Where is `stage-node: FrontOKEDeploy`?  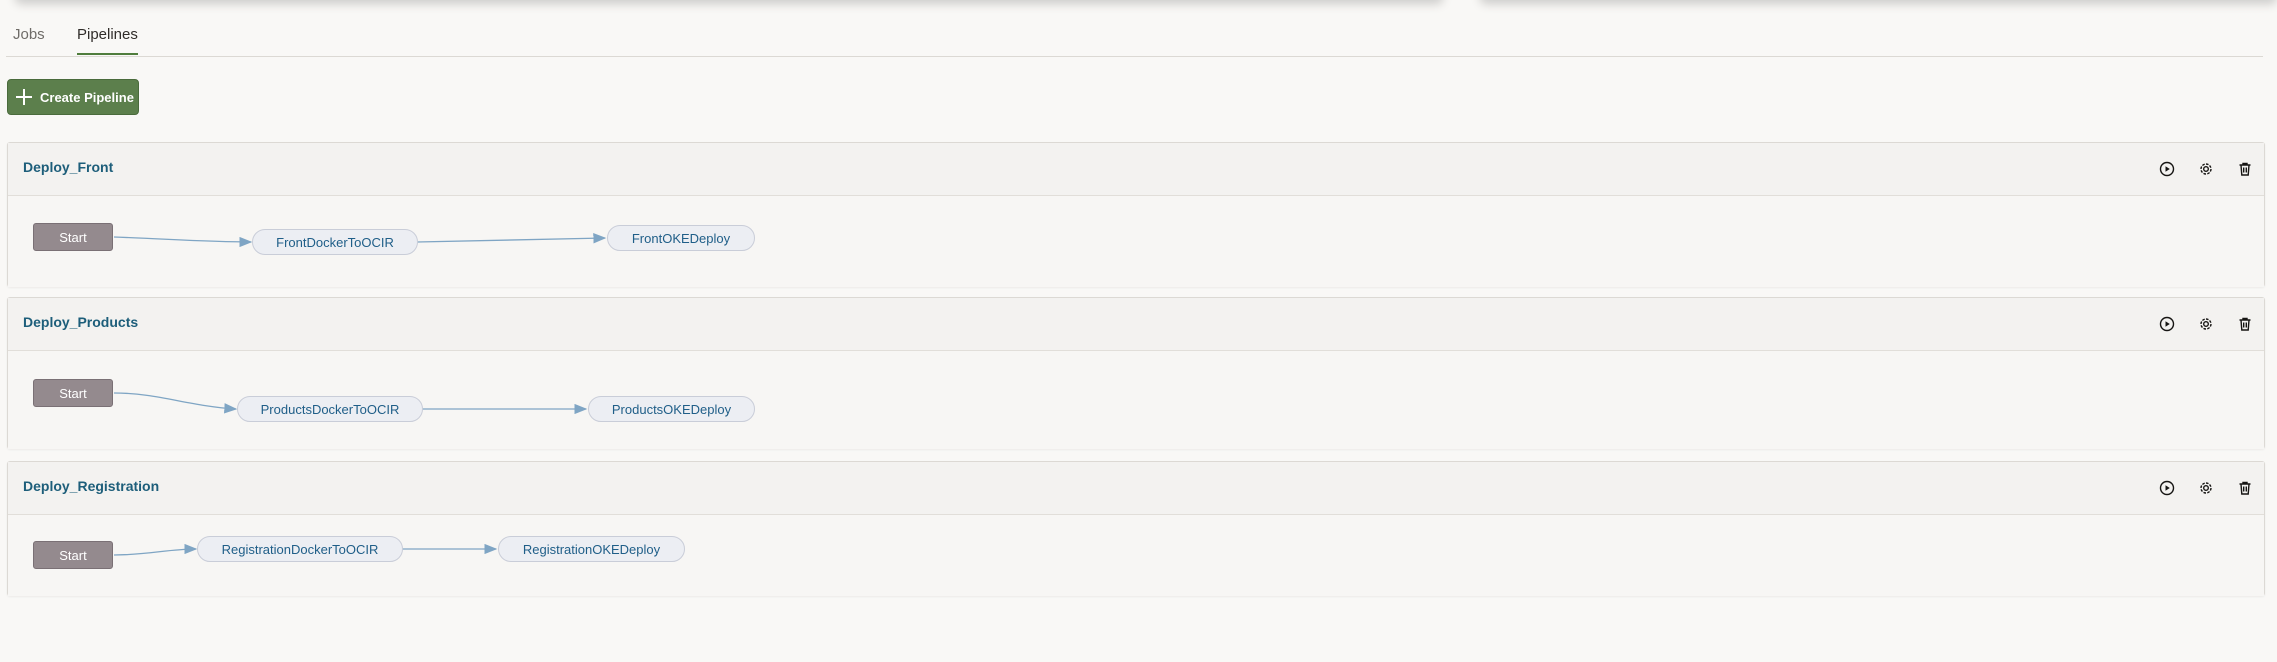 stage-node: FrontOKEDeploy is located at coordinates (681, 238).